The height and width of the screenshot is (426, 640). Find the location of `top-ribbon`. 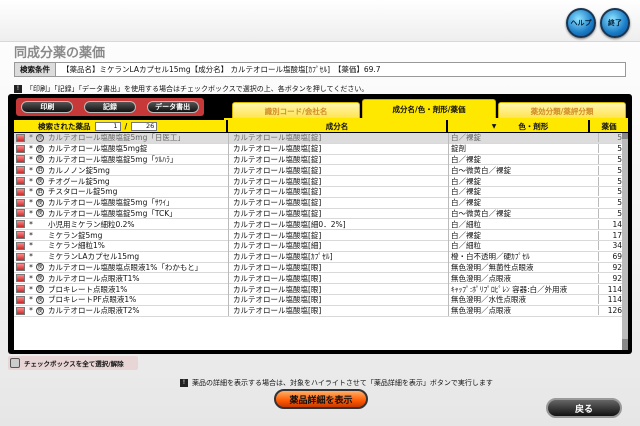

top-ribbon is located at coordinates (320, 21).